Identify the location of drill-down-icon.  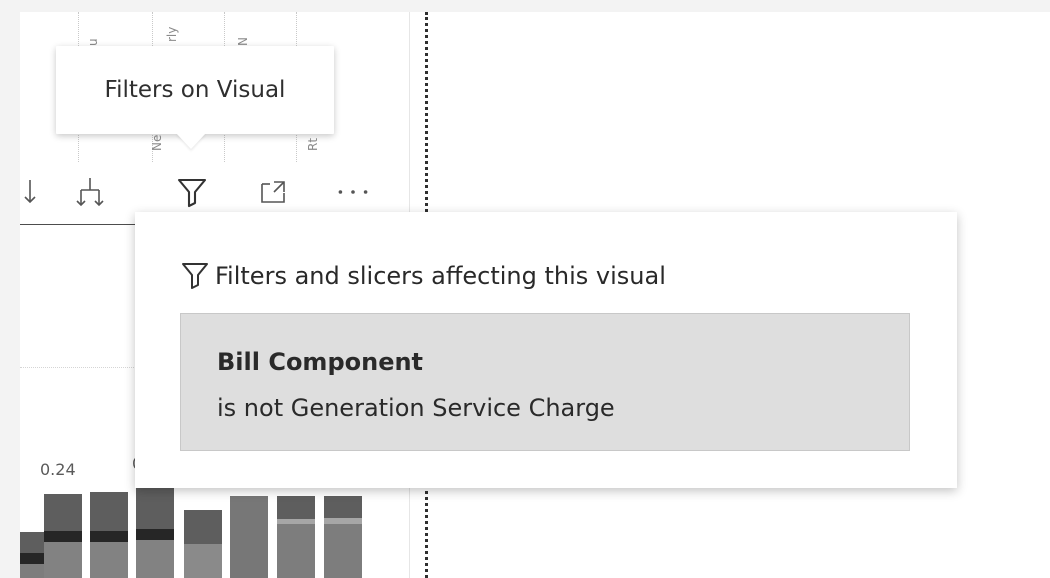
(90, 192).